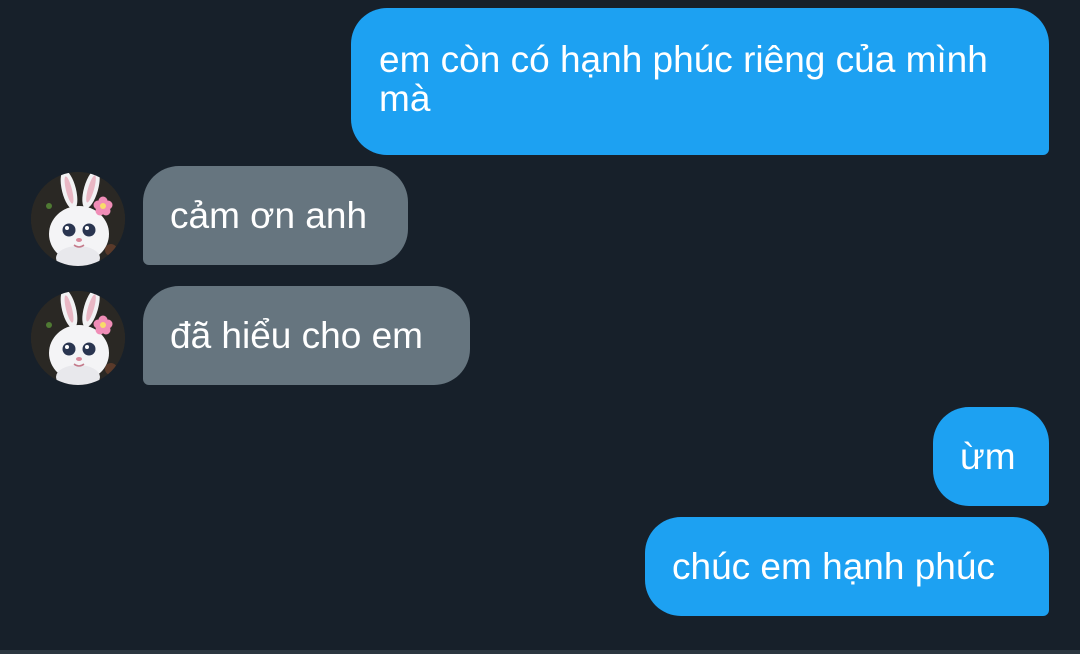 The image size is (1080, 654). I want to click on message-bubble-incoming: cảm ơn anh, so click(275, 215).